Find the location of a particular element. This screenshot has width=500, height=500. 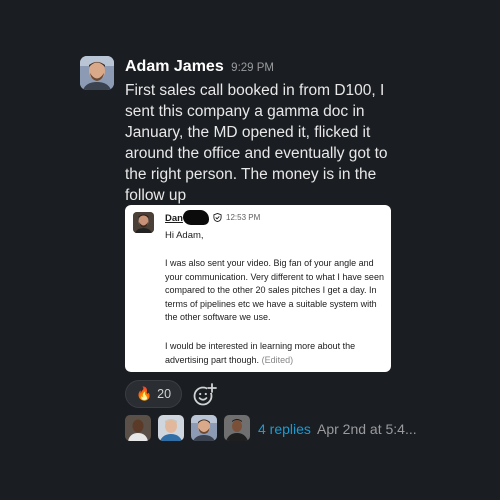

author-avatar is located at coordinates (97, 73).